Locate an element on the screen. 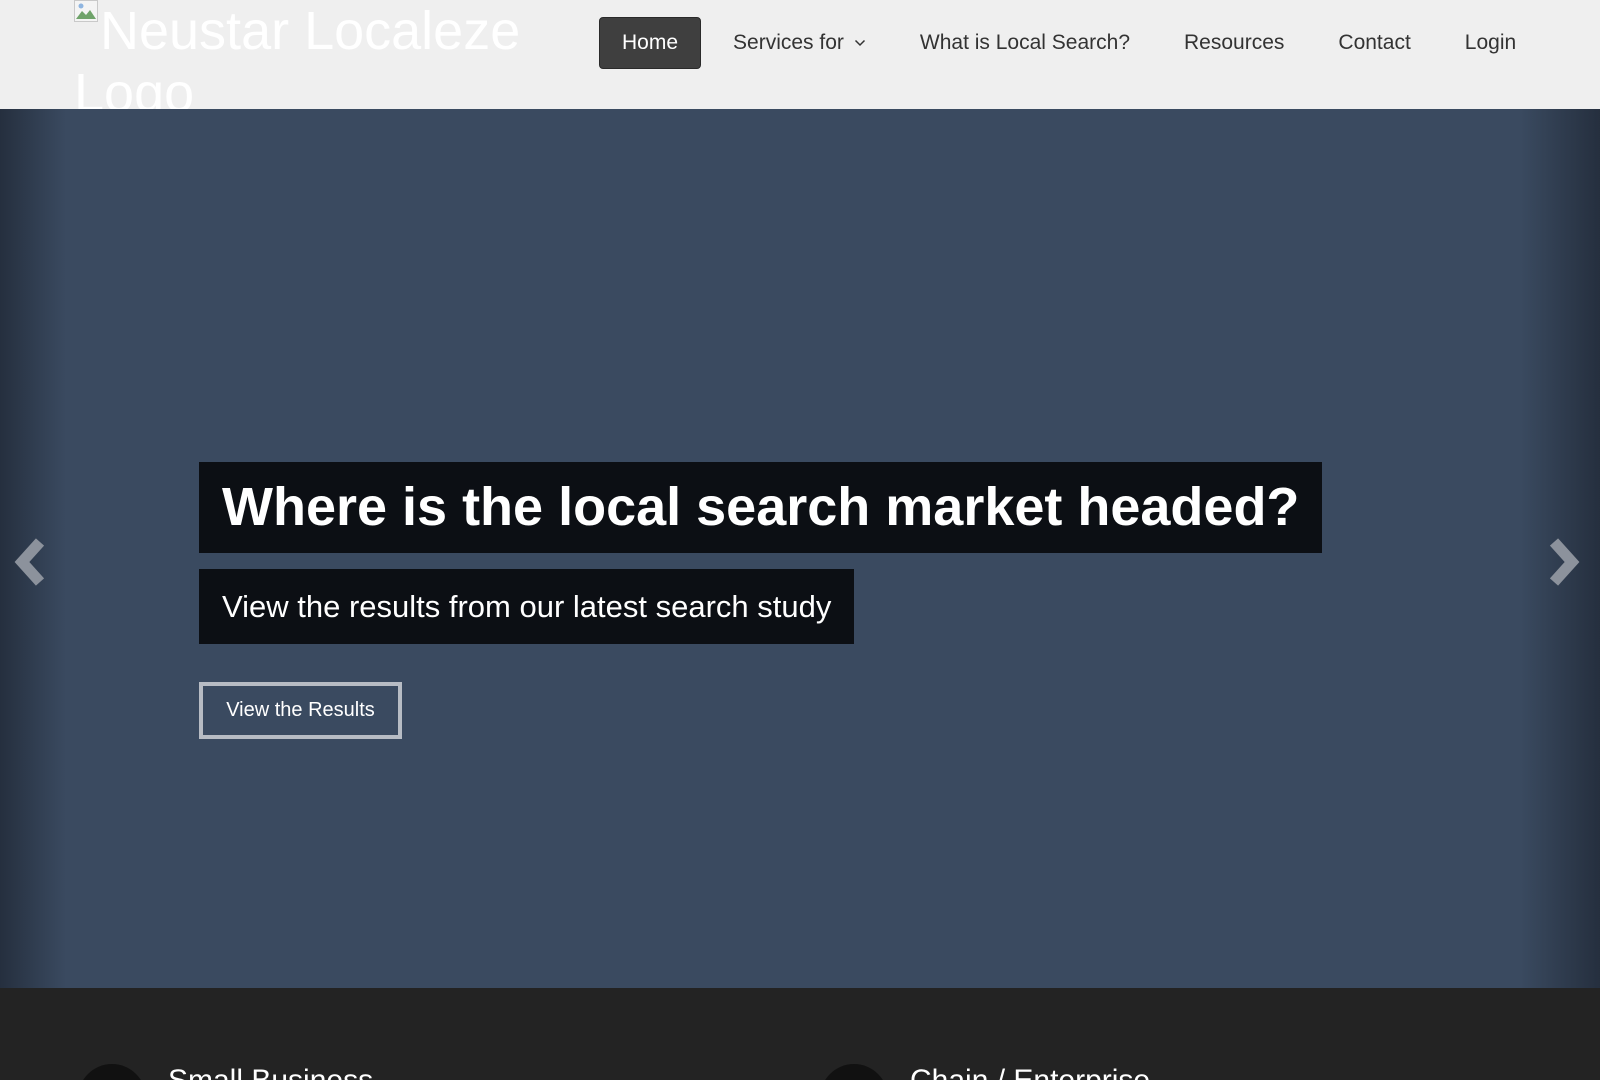 The image size is (1600, 1080). section-title-enterprise: Chain / Enterprise is located at coordinates (1030, 1072).